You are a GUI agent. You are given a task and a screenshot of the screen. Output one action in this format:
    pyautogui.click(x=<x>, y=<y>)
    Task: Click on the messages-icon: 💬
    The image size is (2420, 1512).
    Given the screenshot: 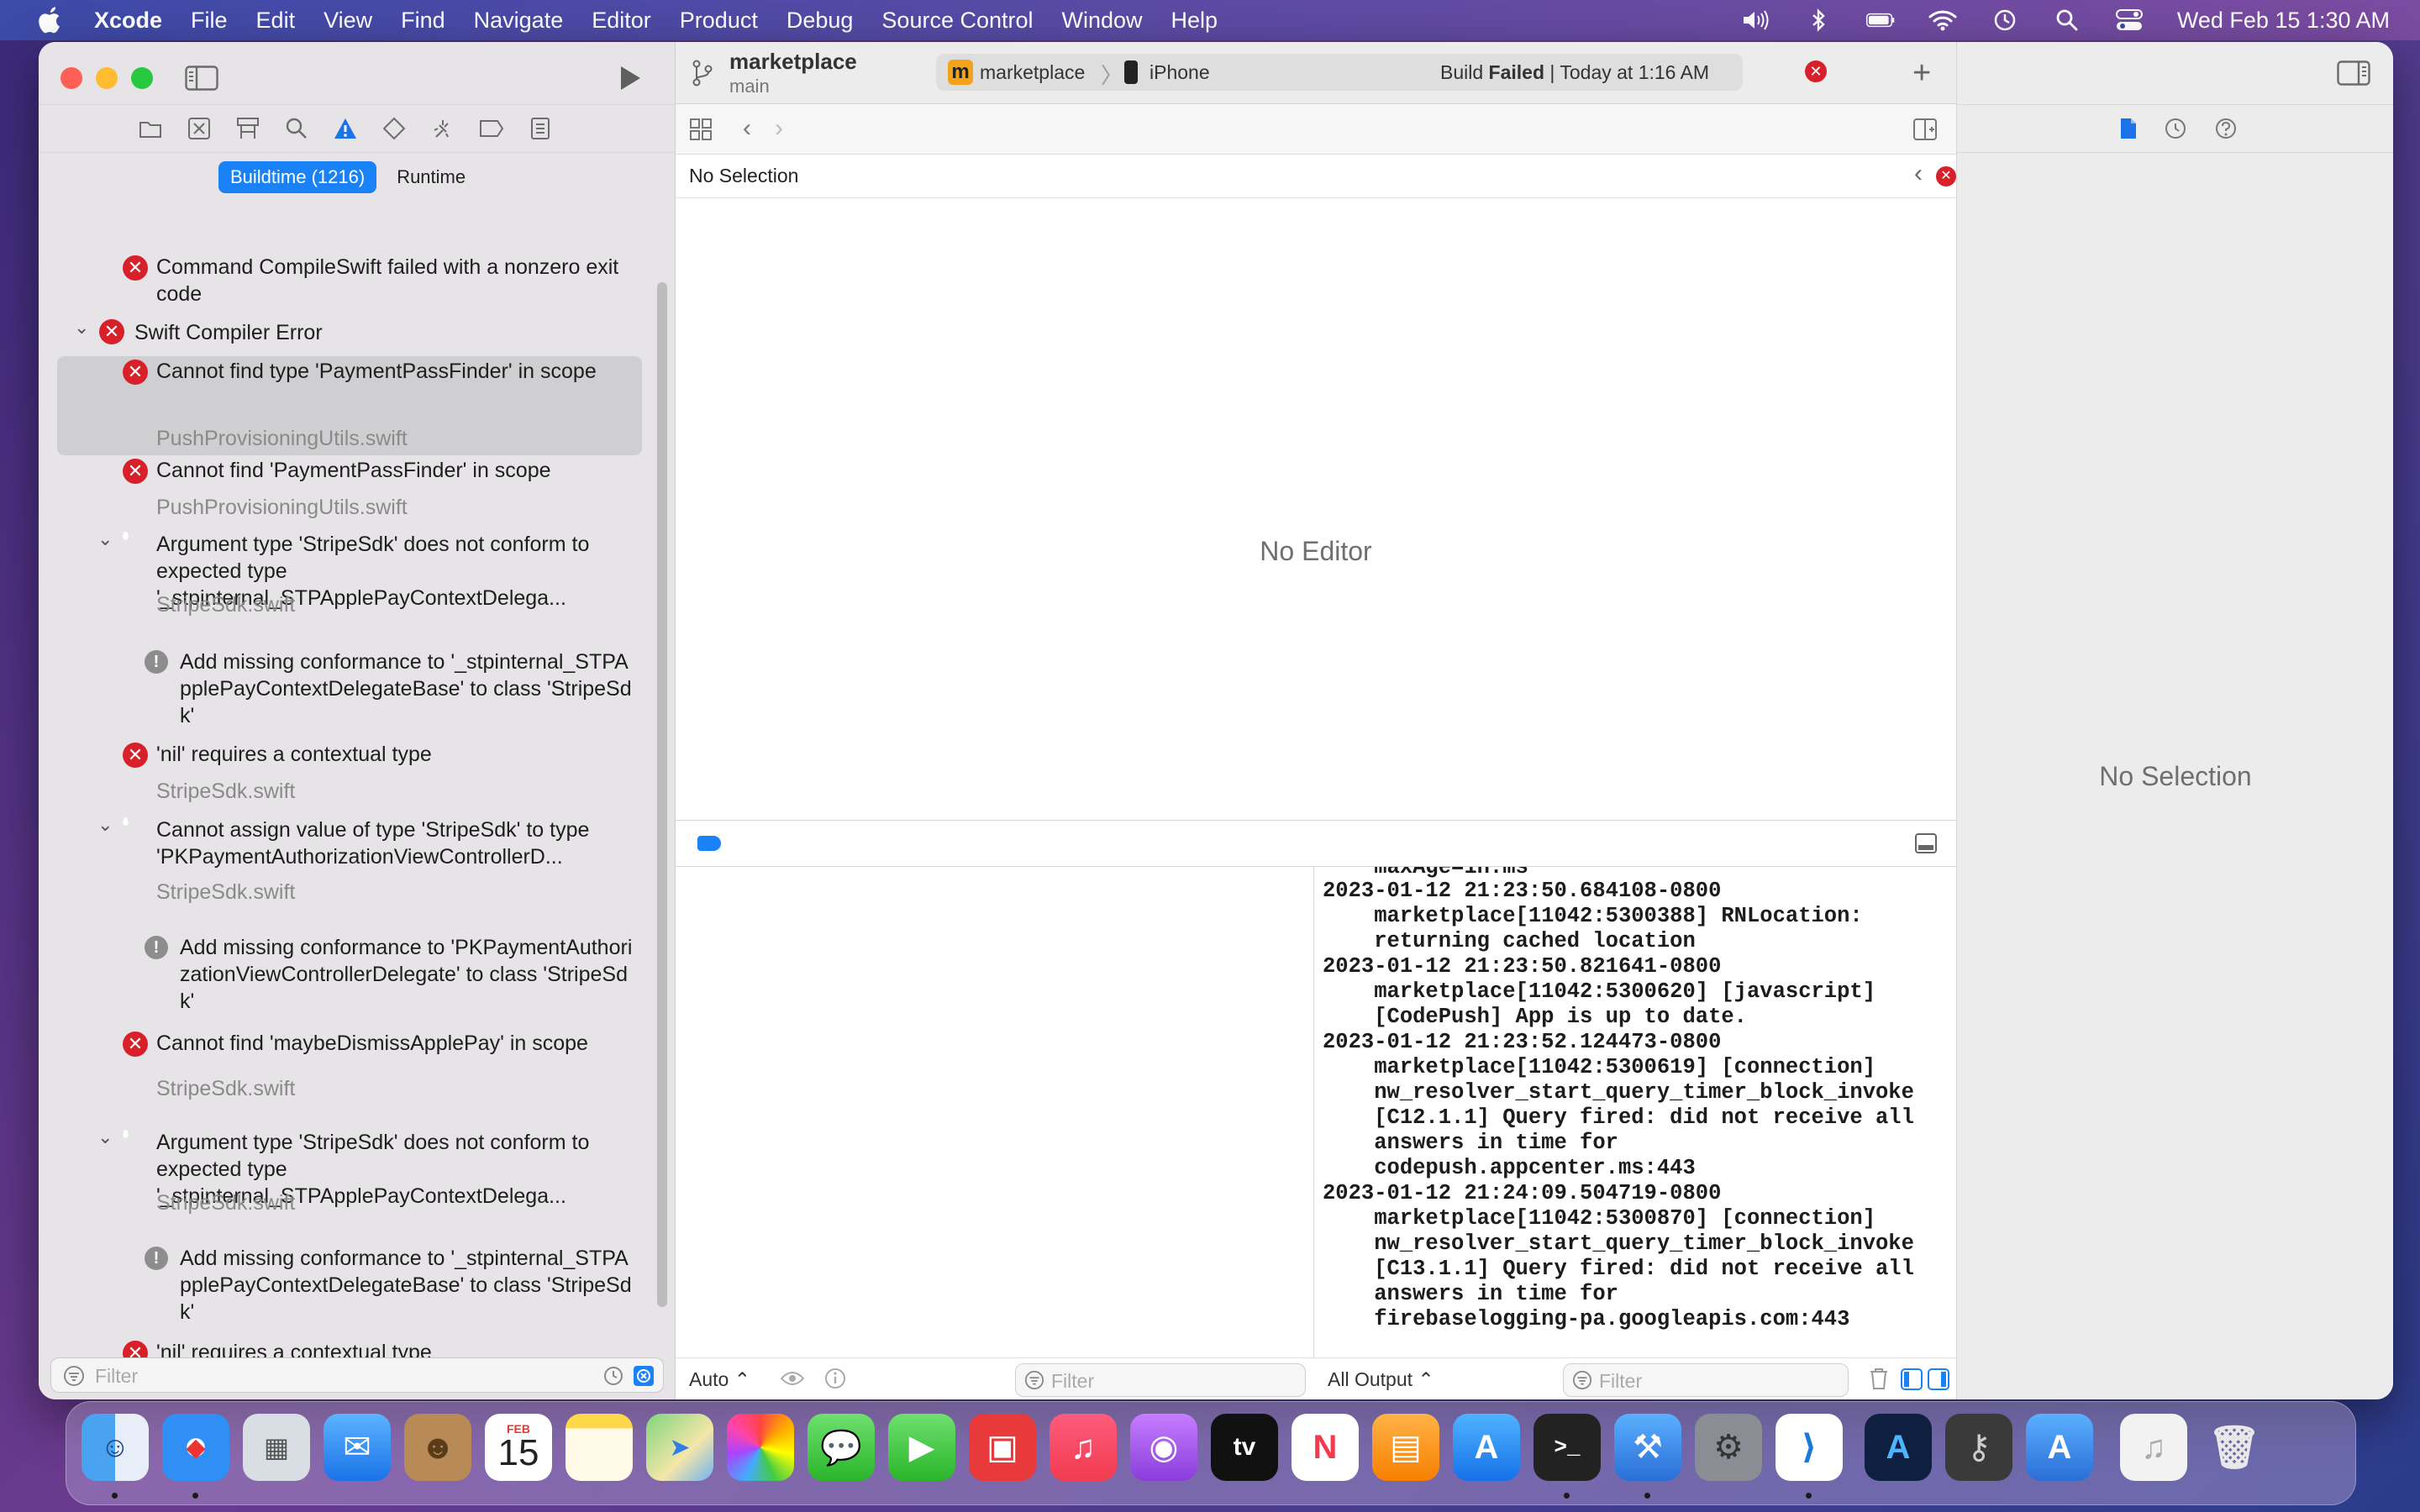 What is the action you would take?
    pyautogui.click(x=841, y=1447)
    